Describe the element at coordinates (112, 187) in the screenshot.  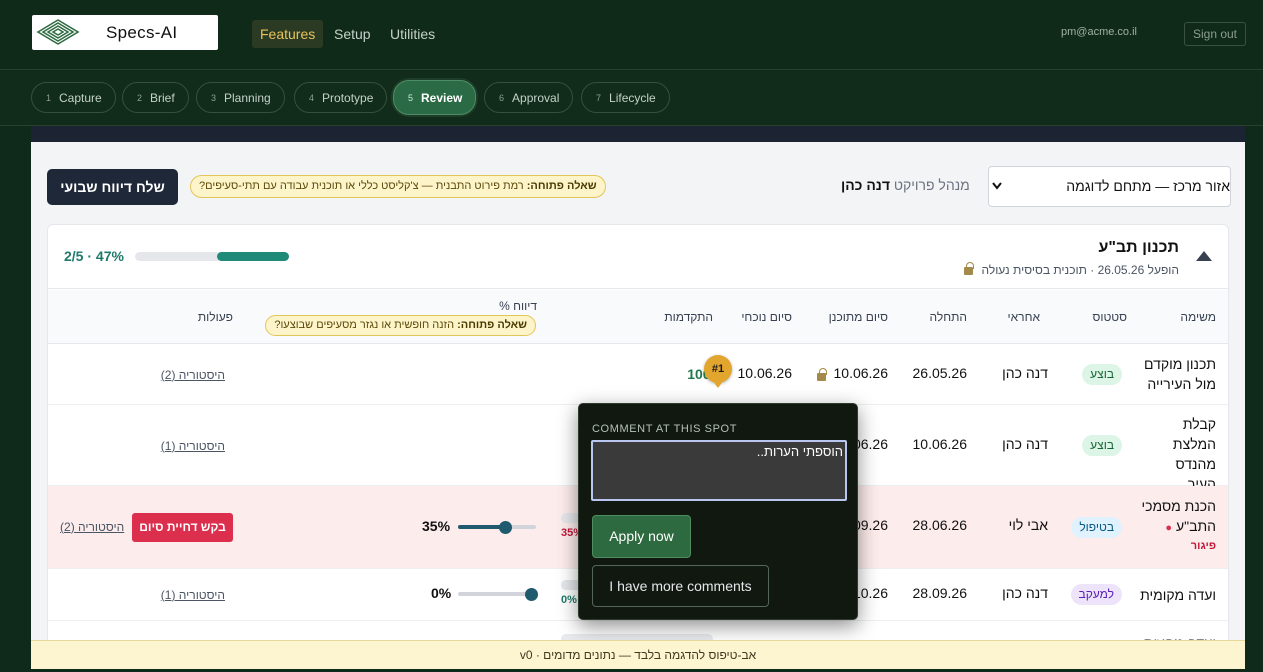
I see `send-weekly-report-button: שלח דיווח שבועי` at that location.